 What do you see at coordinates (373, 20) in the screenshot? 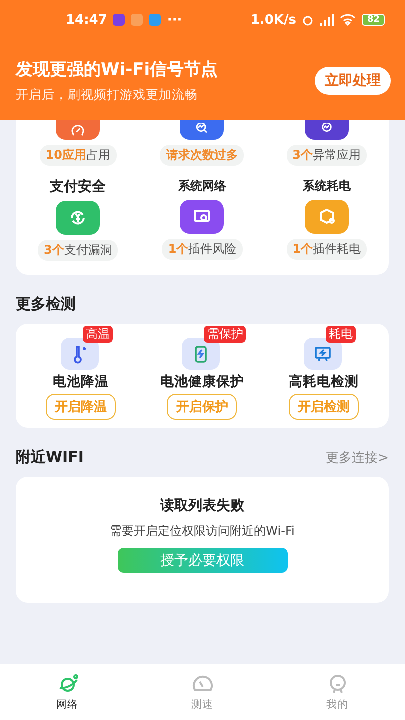
I see `battery-level: 82` at bounding box center [373, 20].